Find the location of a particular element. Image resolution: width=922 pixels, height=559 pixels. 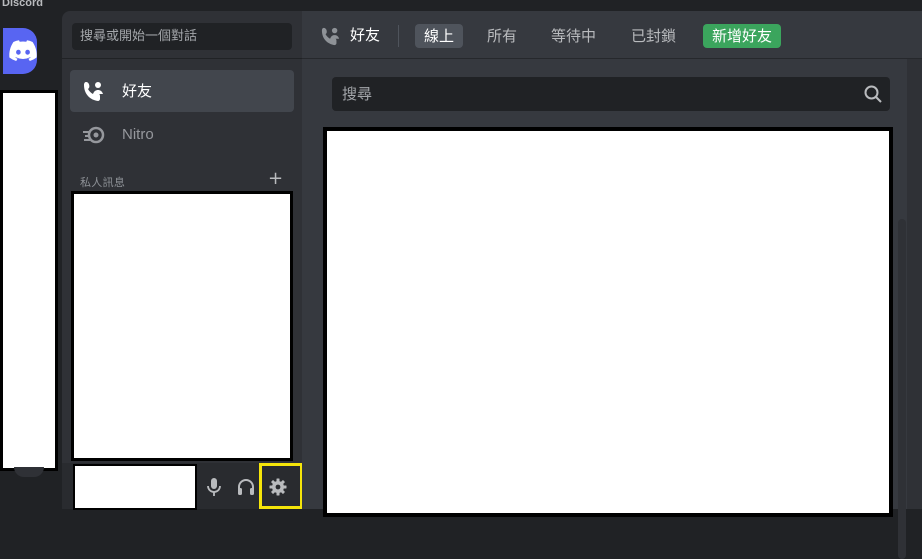

app-title: Discord is located at coordinates (22, 4).